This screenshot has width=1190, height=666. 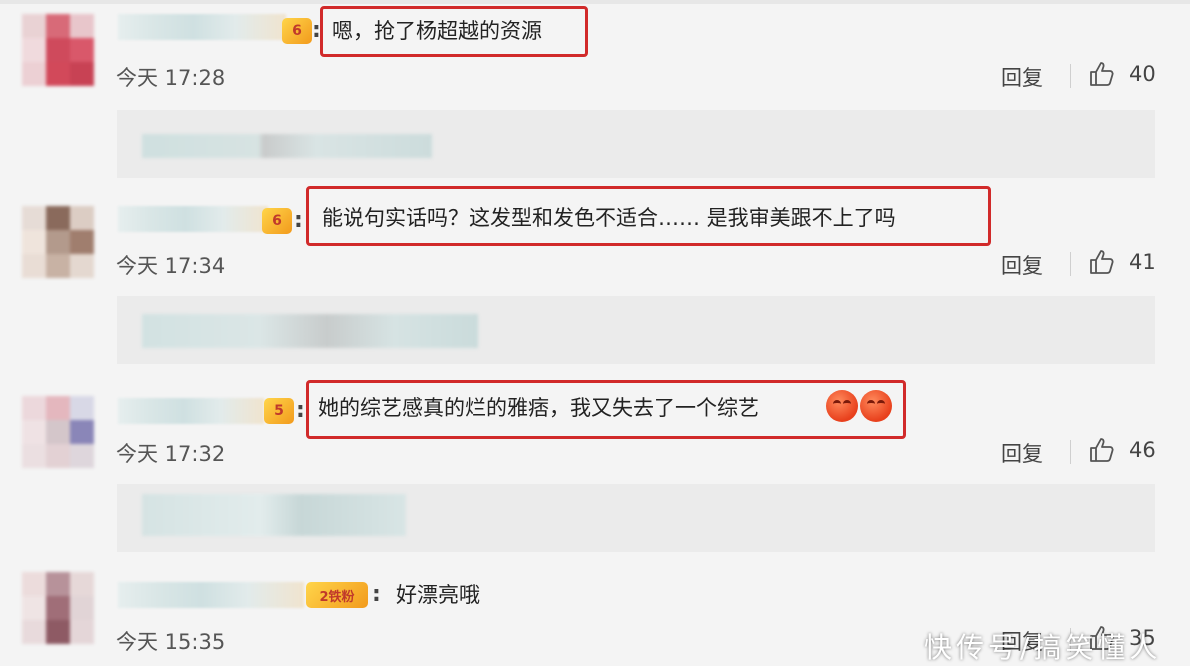 What do you see at coordinates (1043, 647) in the screenshot?
I see `watermark: 快传号/搞笑懂人` at bounding box center [1043, 647].